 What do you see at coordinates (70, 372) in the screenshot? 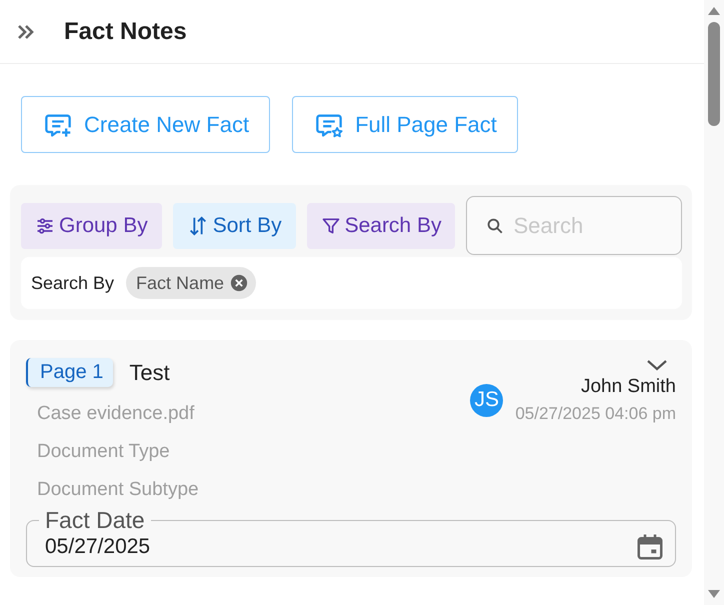
I see `page-tag: Page 1` at bounding box center [70, 372].